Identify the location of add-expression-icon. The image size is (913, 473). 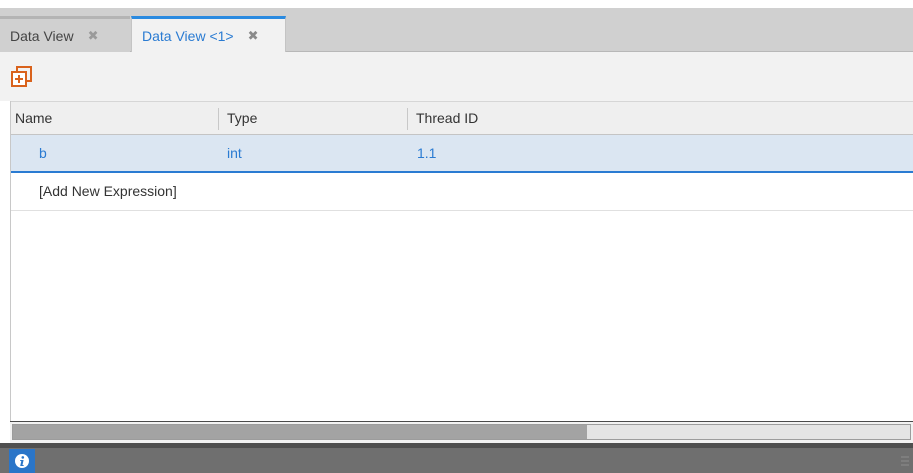
(21, 76).